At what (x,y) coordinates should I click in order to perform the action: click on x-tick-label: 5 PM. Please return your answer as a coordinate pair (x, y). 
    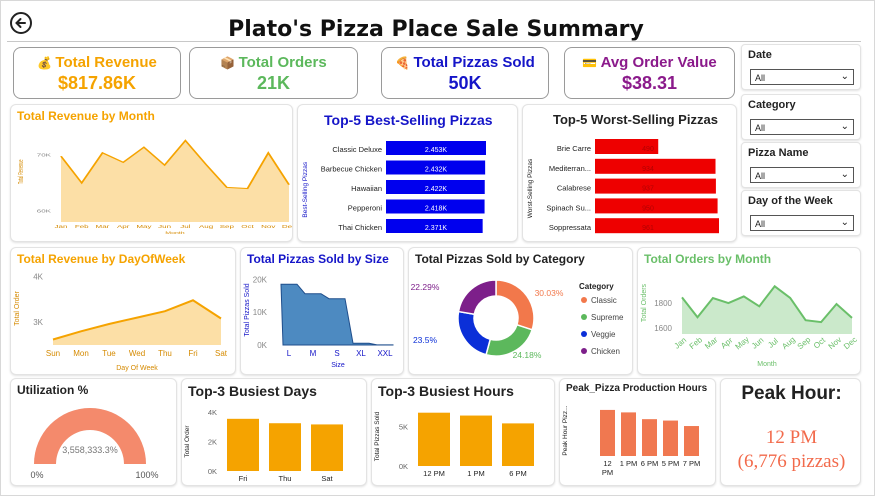
    Looking at the image, I should click on (671, 463).